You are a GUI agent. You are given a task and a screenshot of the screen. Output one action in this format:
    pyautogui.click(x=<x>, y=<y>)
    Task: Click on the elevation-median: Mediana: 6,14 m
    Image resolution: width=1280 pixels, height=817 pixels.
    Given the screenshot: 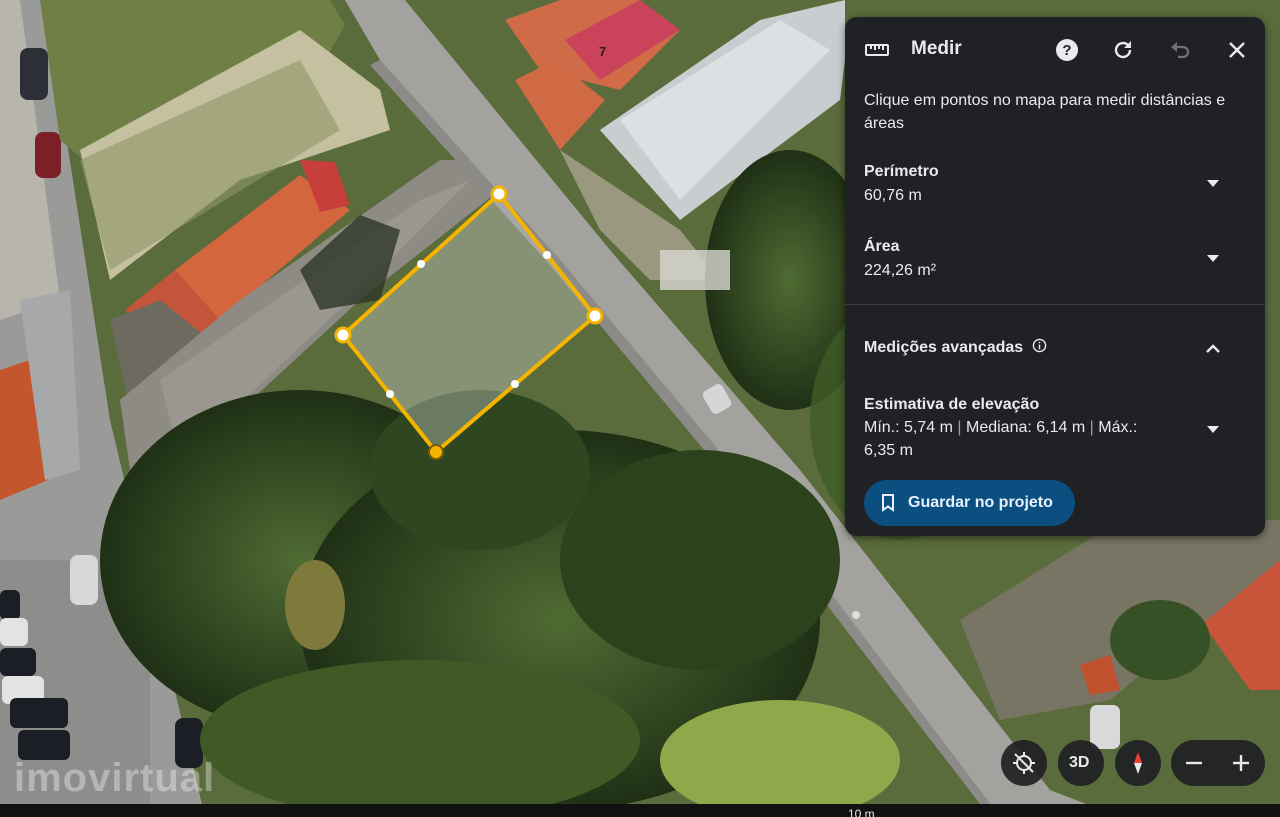 What is the action you would take?
    pyautogui.click(x=1025, y=427)
    